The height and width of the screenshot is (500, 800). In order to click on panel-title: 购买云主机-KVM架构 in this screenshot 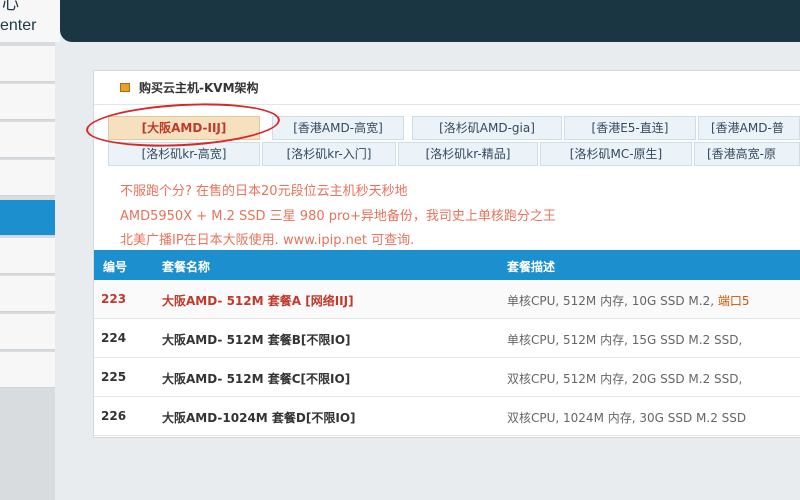, I will do `click(199, 88)`.